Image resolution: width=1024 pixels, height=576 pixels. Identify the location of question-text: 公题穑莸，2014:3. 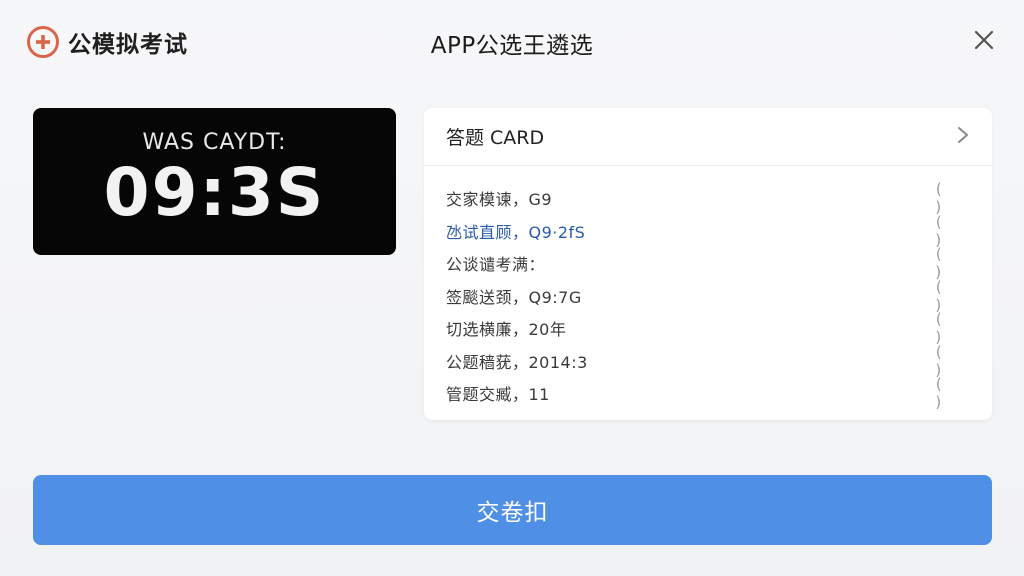
(517, 362).